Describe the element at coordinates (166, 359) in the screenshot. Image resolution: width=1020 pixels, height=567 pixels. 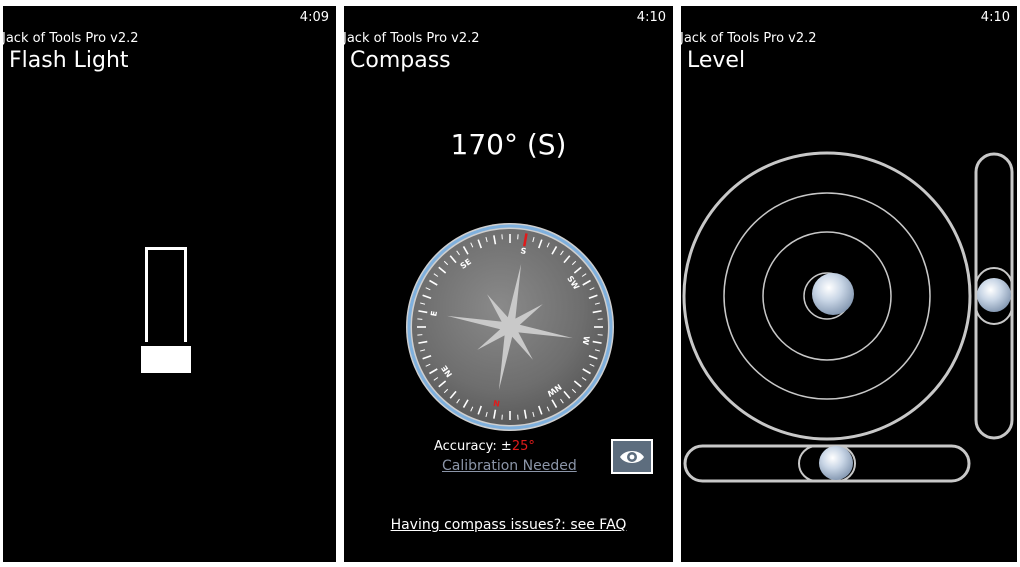
I see `flashlight-switch-knob` at that location.